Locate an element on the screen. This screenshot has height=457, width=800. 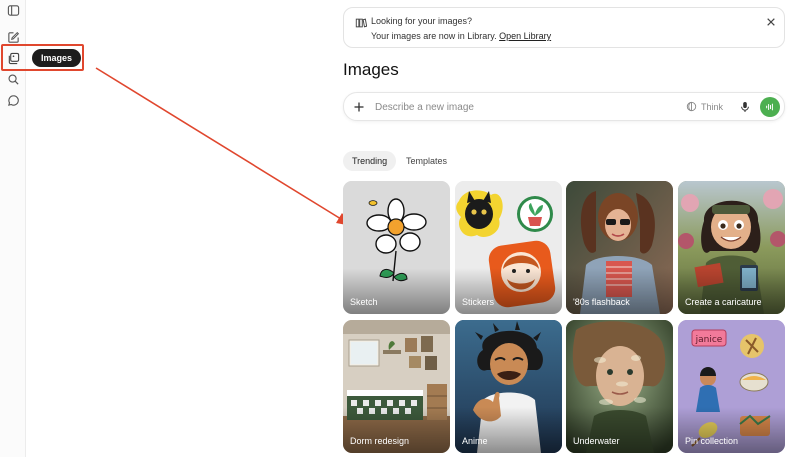
search-button is located at coordinates (13, 79).